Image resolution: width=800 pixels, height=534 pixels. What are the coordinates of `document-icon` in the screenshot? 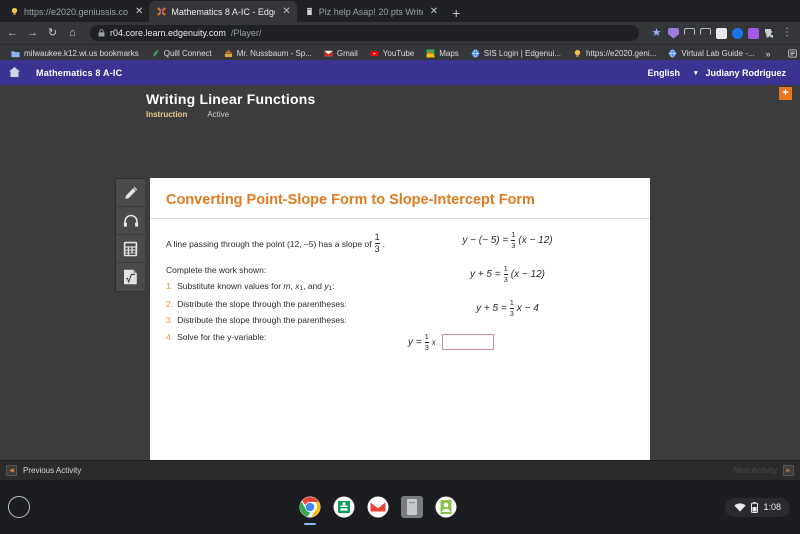 It's located at (309, 11).